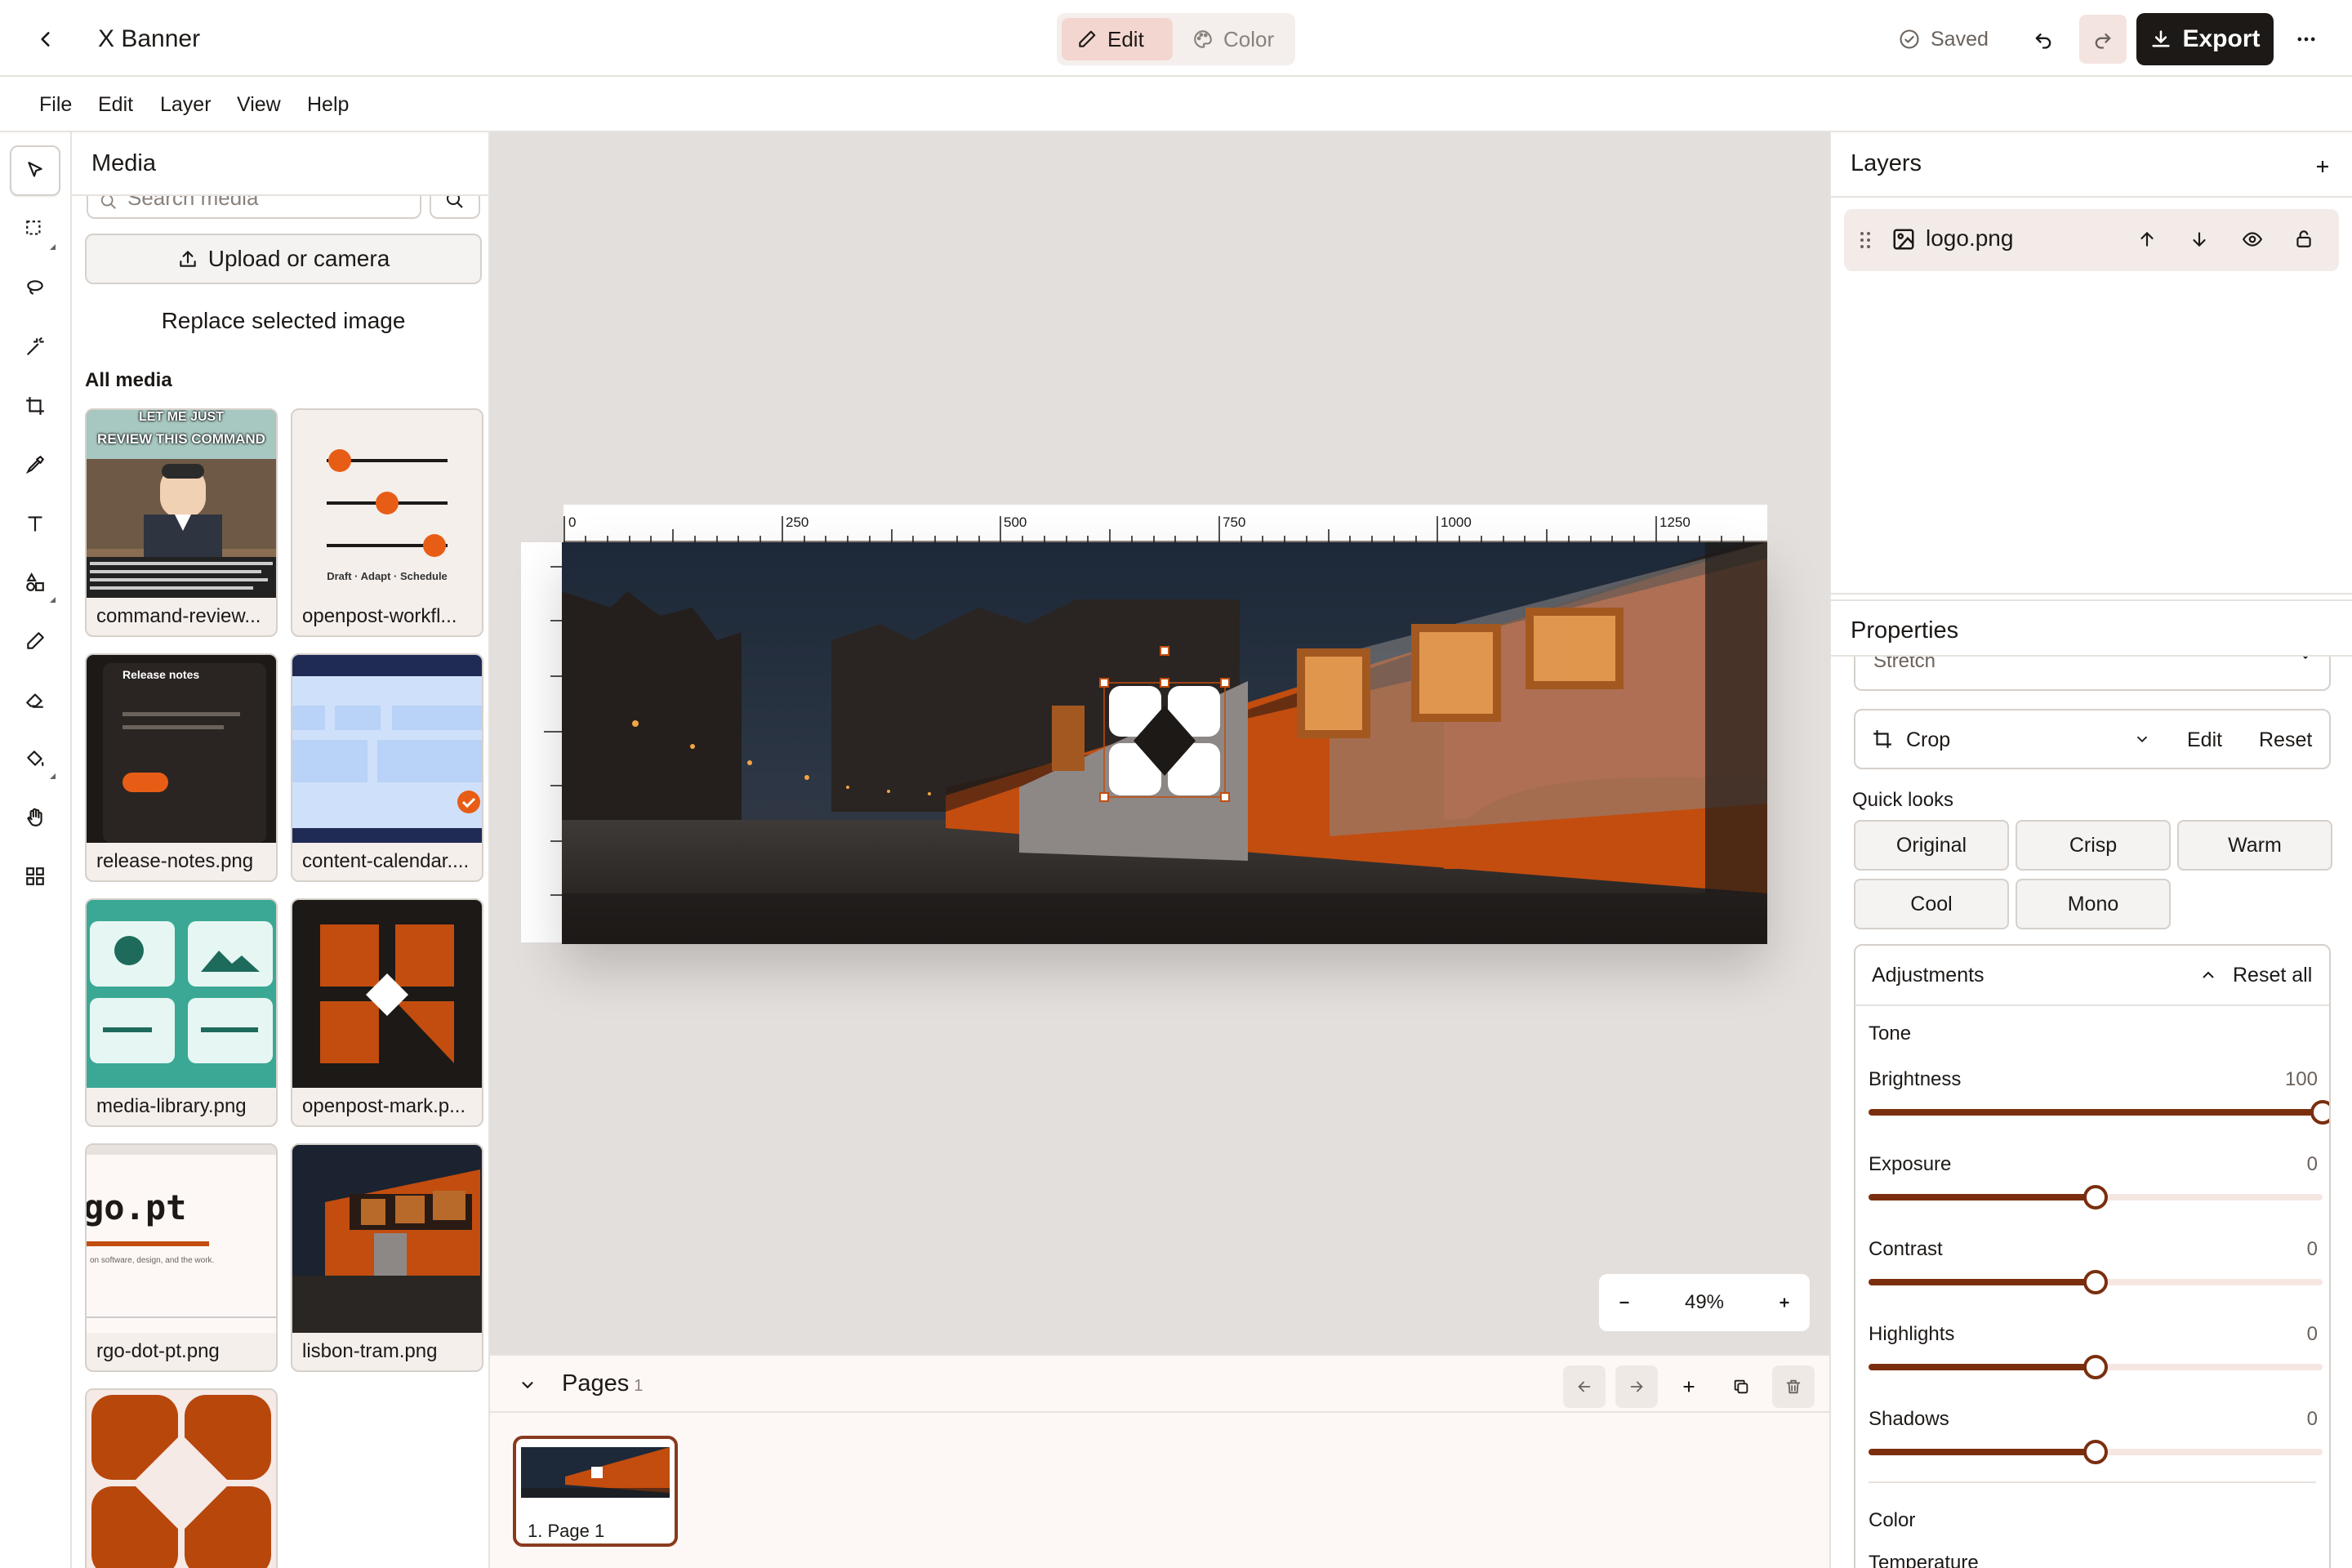 The image size is (2352, 1568). Describe the element at coordinates (2092, 976) in the screenshot. I see `adjustments-header: Adjustments Reset all` at that location.